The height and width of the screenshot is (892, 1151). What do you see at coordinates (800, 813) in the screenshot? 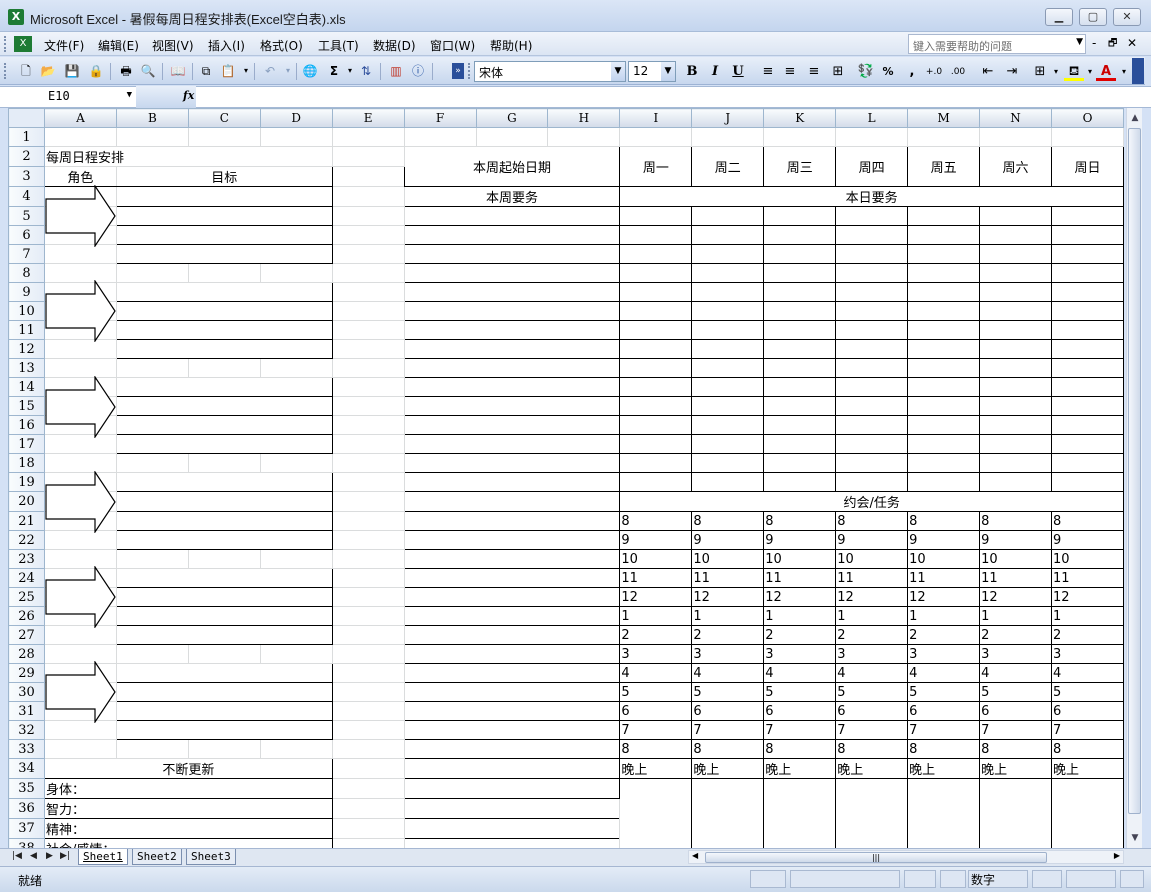
I see `cell-k35` at bounding box center [800, 813].